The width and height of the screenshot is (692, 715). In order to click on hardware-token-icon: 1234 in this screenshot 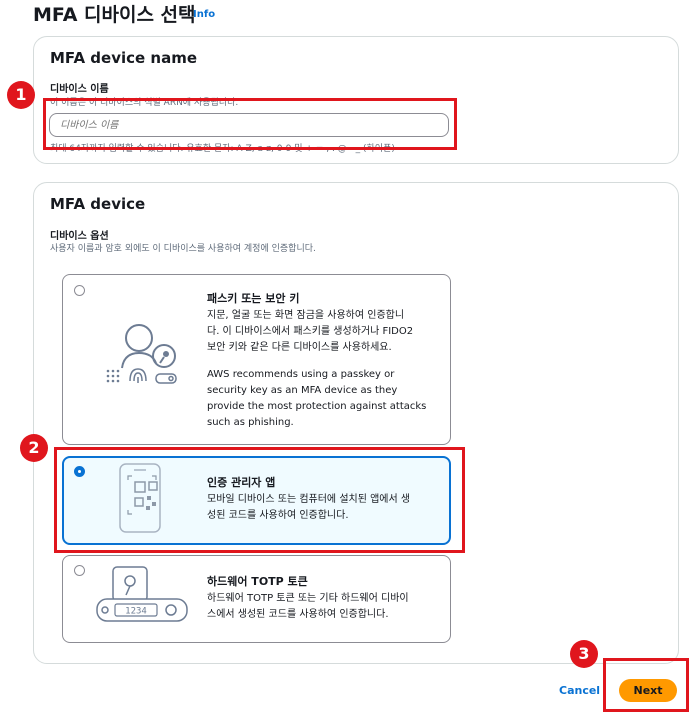, I will do `click(142, 594)`.